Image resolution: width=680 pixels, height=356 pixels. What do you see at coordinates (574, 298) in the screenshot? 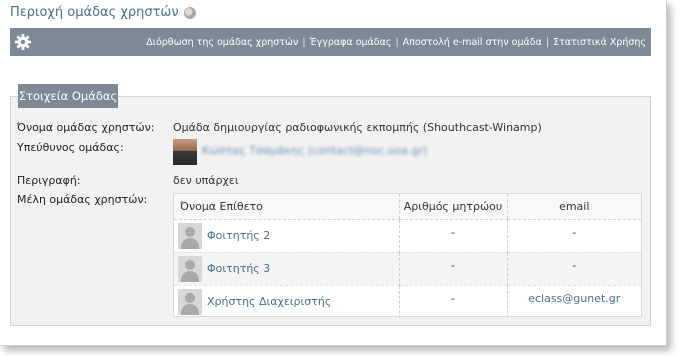
I see `member-email-link: eclass@gunet.gr` at bounding box center [574, 298].